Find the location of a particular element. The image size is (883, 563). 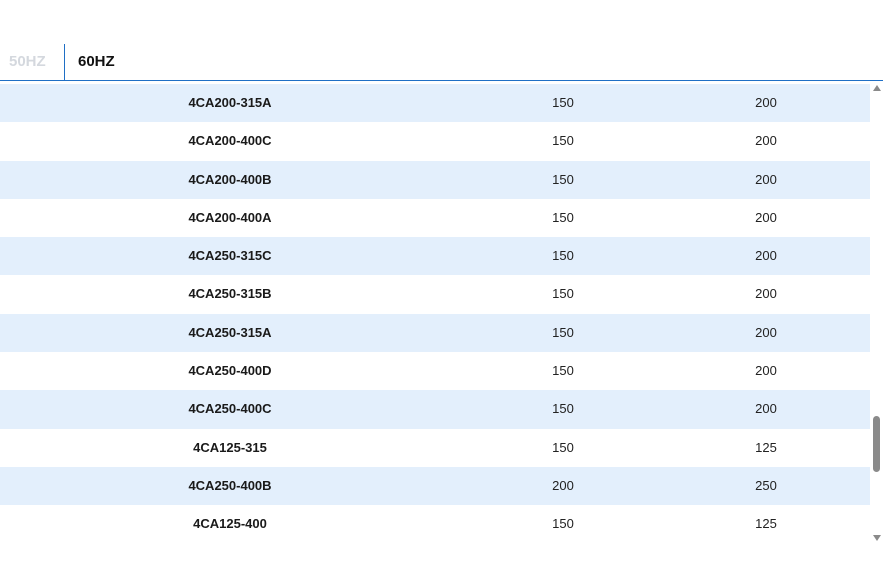

model-cell: 4CA250-315B is located at coordinates (230, 294).